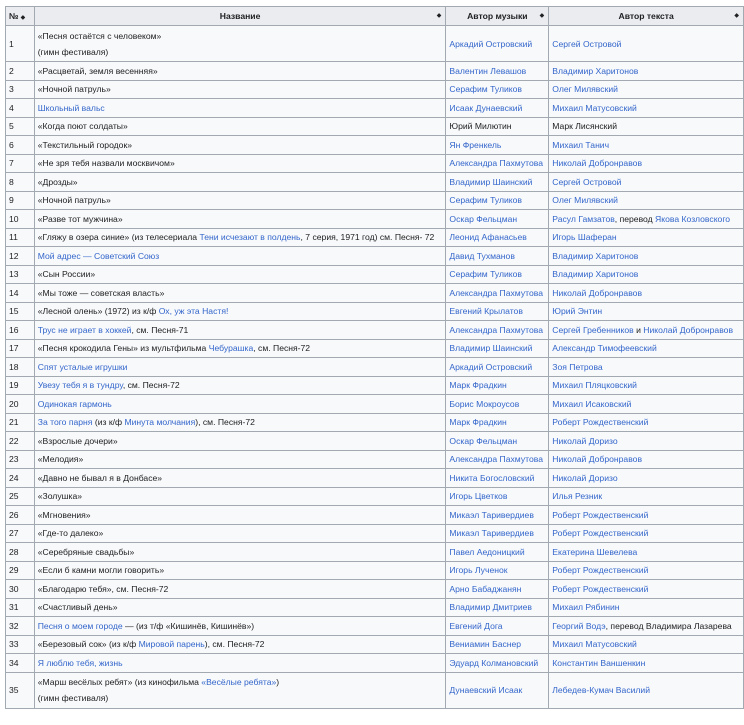 Image resolution: width=744 pixels, height=725 pixels. Describe the element at coordinates (80, 626) in the screenshot. I see `link: Песня о моем городе` at that location.